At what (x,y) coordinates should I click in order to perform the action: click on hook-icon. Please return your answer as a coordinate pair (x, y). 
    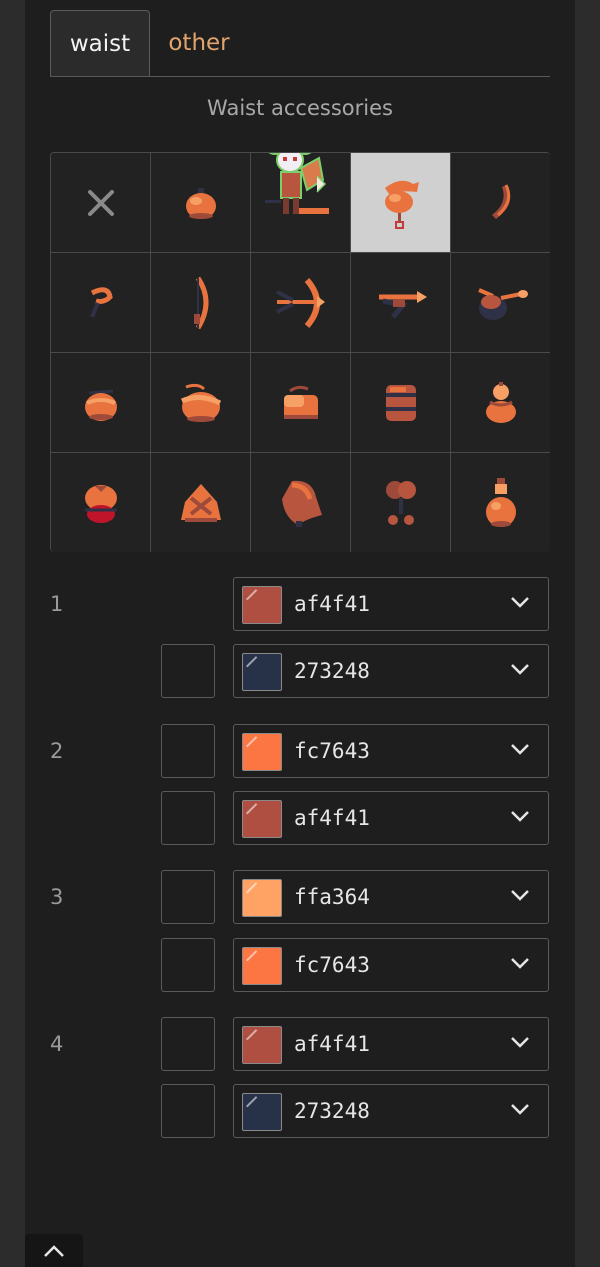
    Looking at the image, I should click on (101, 302).